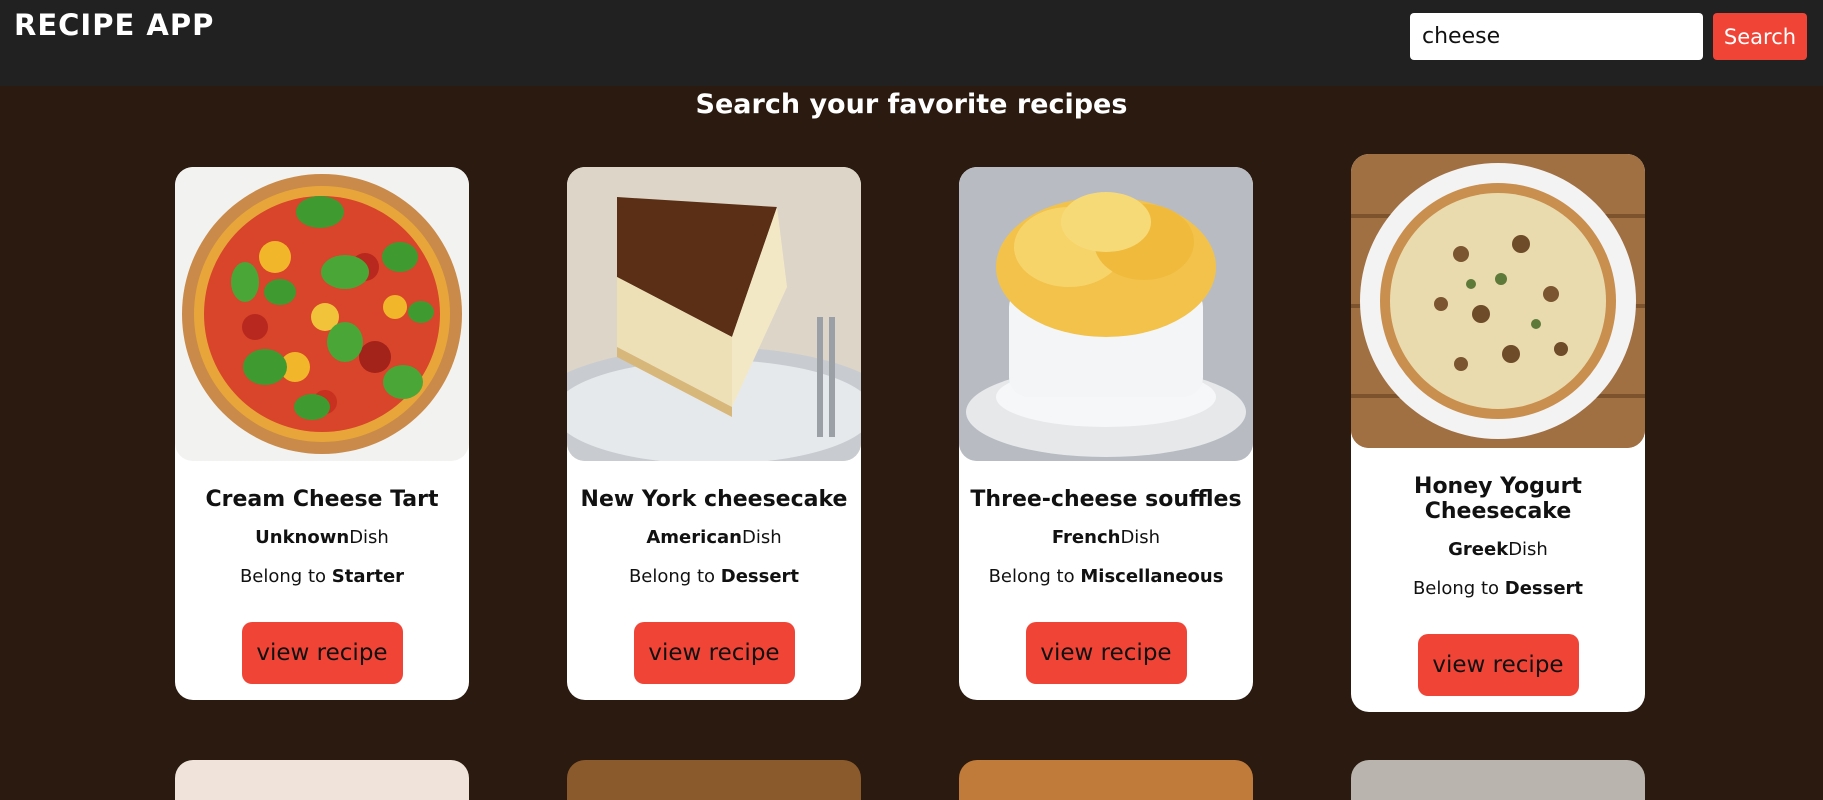 This screenshot has height=800, width=1823. Describe the element at coordinates (1498, 301) in the screenshot. I see `recipe-image-honey-cheesecake` at that location.